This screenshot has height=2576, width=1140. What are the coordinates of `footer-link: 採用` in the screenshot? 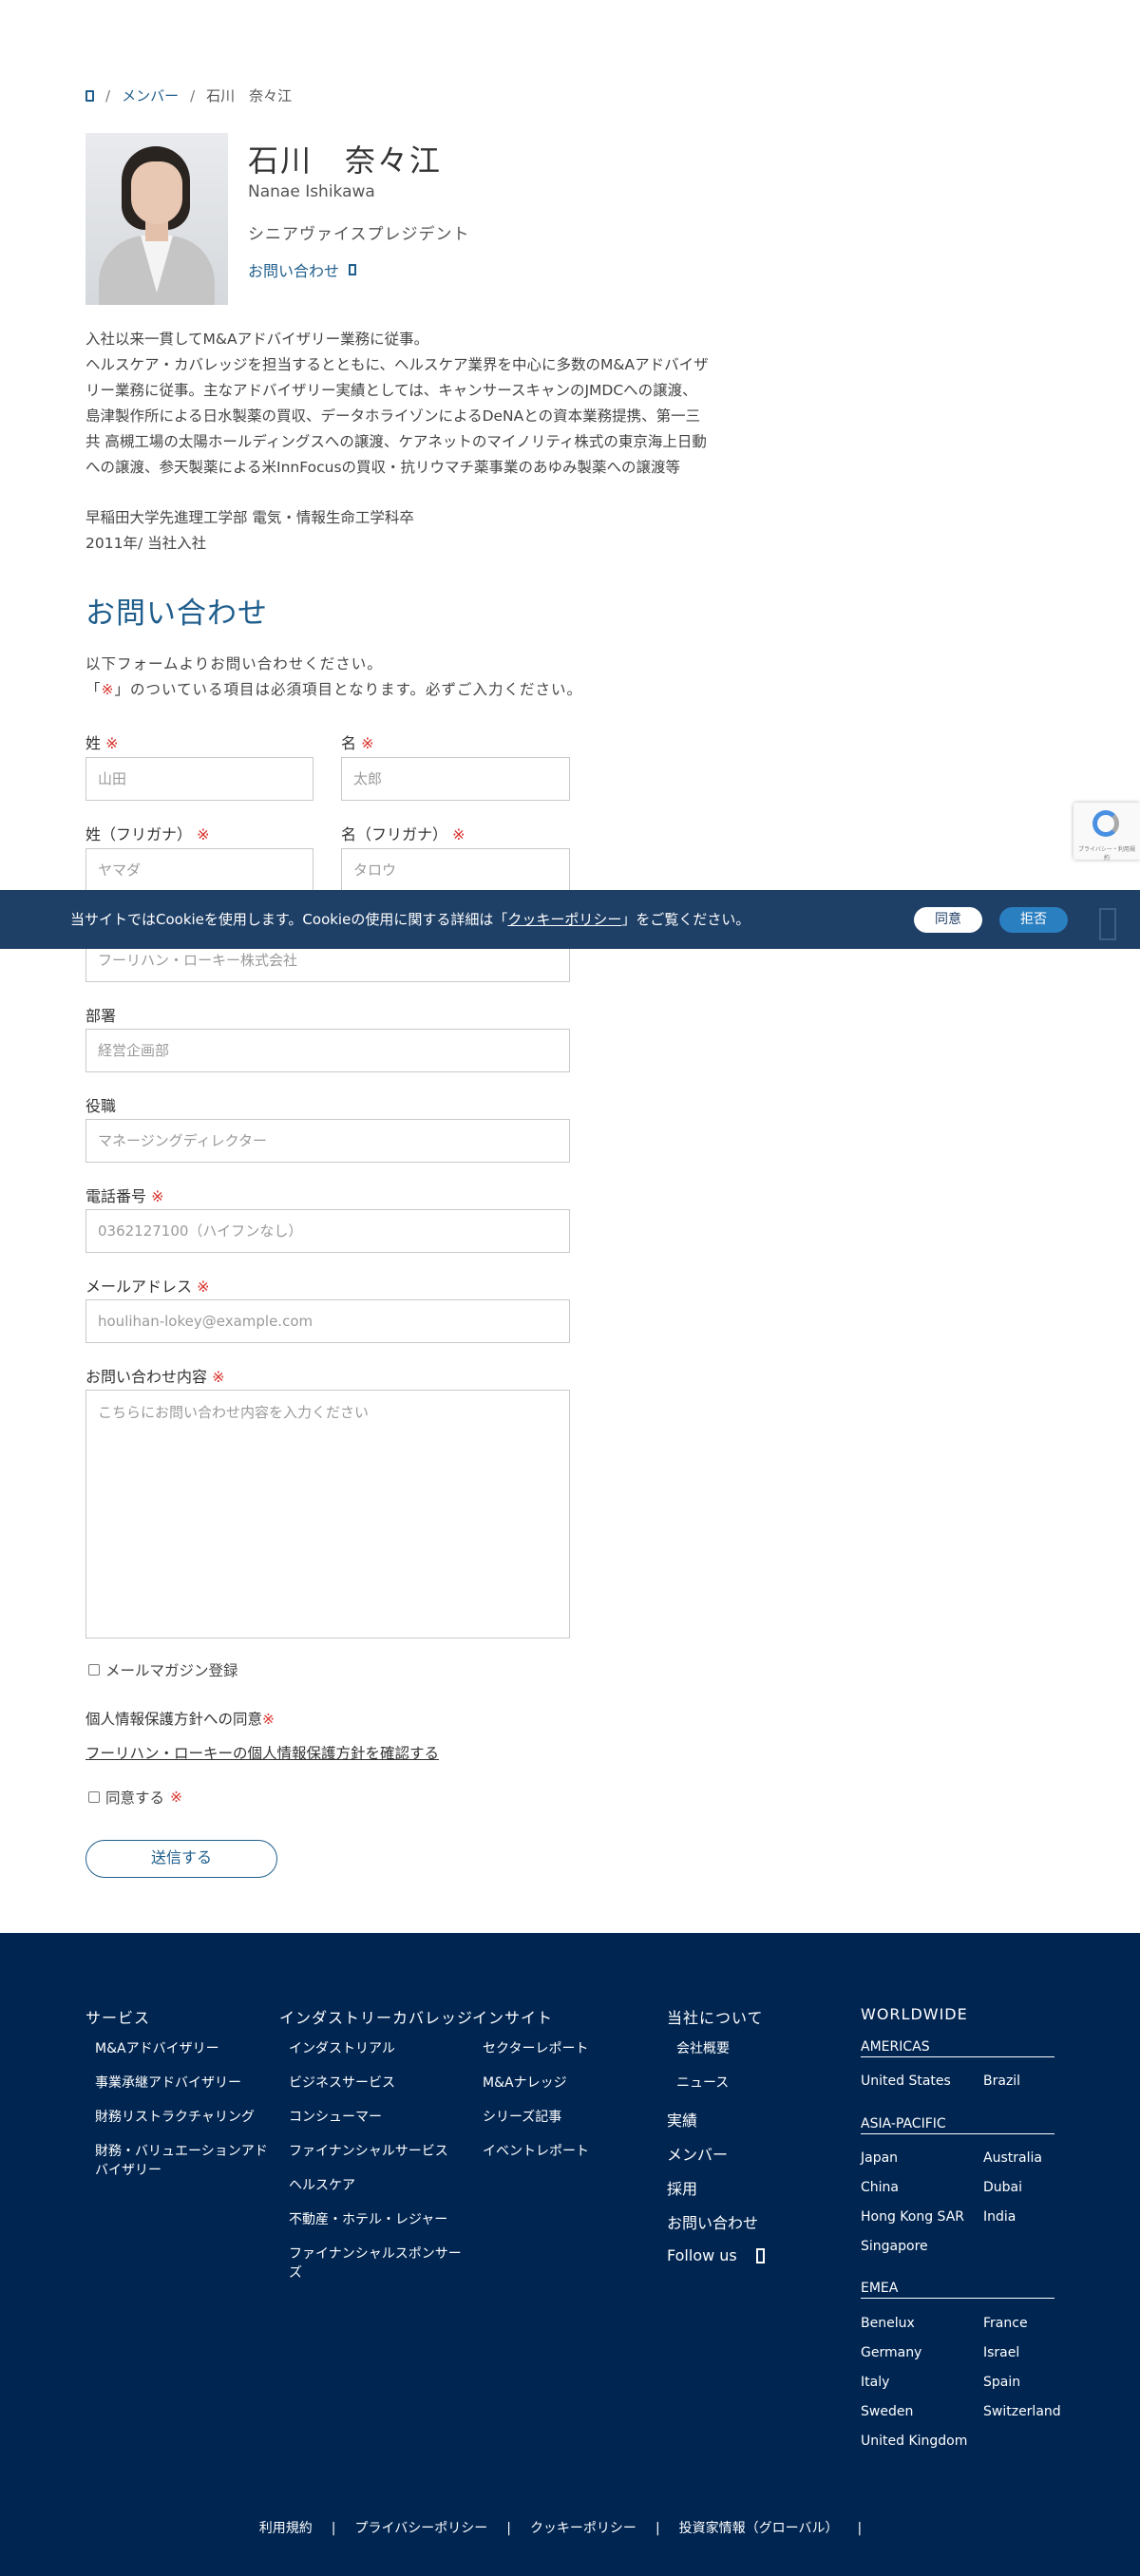 It's located at (682, 2187).